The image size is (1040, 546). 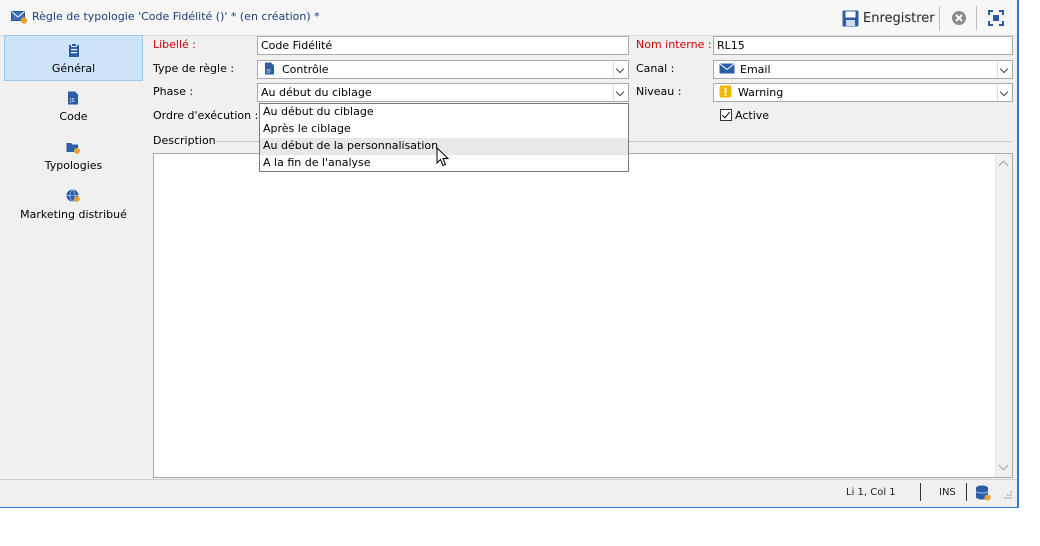 What do you see at coordinates (184, 140) in the screenshot?
I see `description-label: Description` at bounding box center [184, 140].